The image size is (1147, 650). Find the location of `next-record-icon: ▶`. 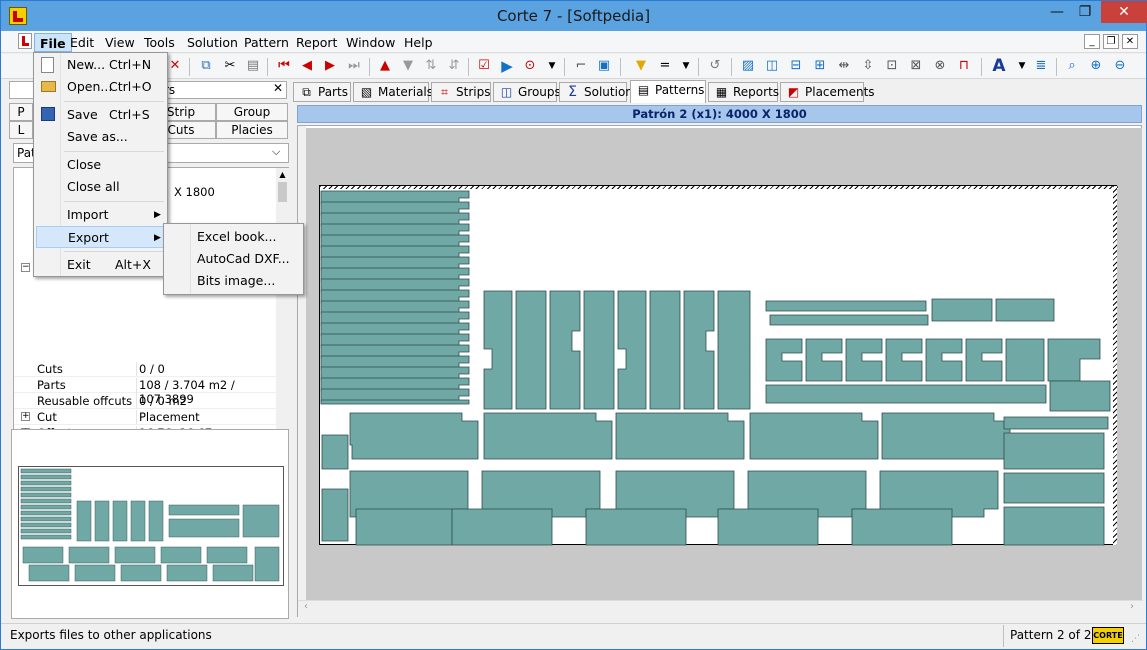

next-record-icon: ▶ is located at coordinates (330, 66).